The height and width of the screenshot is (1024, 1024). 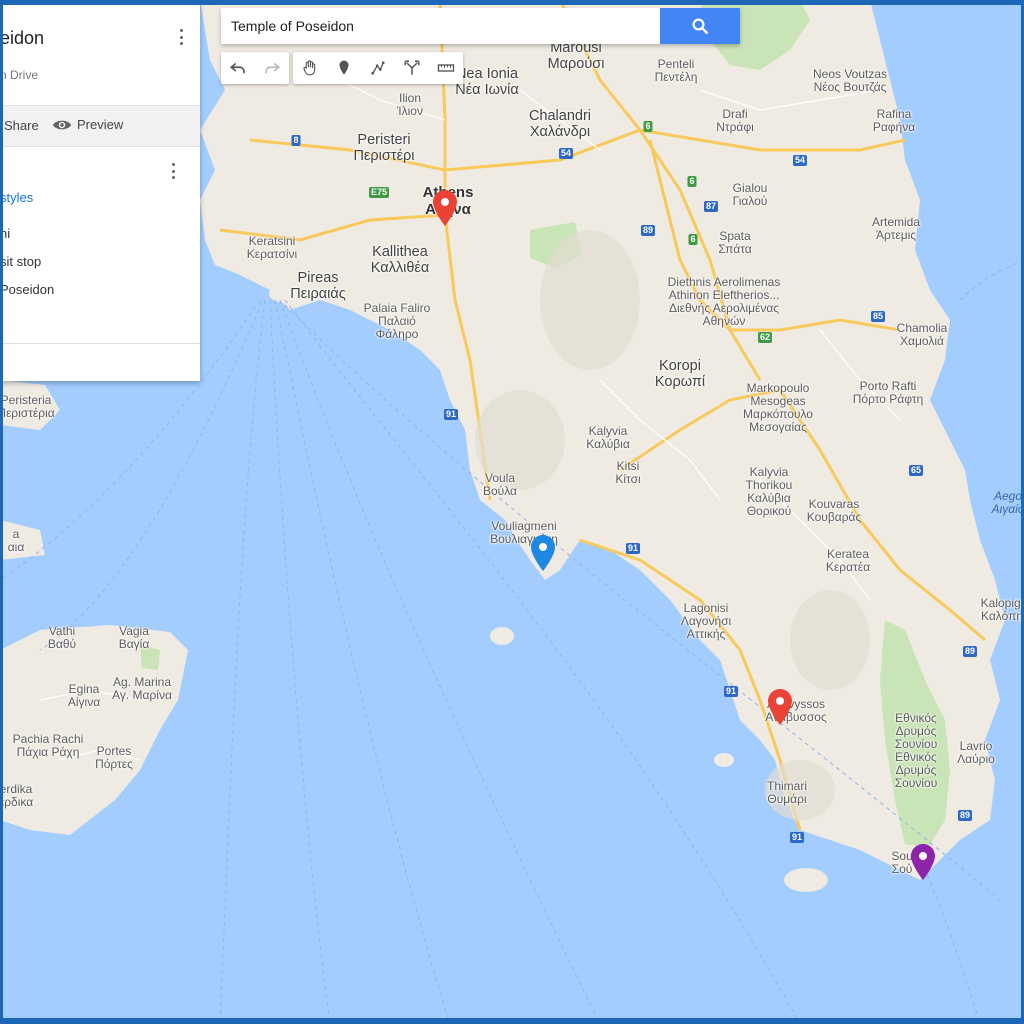 I want to click on label-kalyvia: Kalyvia Καλύβια, so click(x=608, y=437).